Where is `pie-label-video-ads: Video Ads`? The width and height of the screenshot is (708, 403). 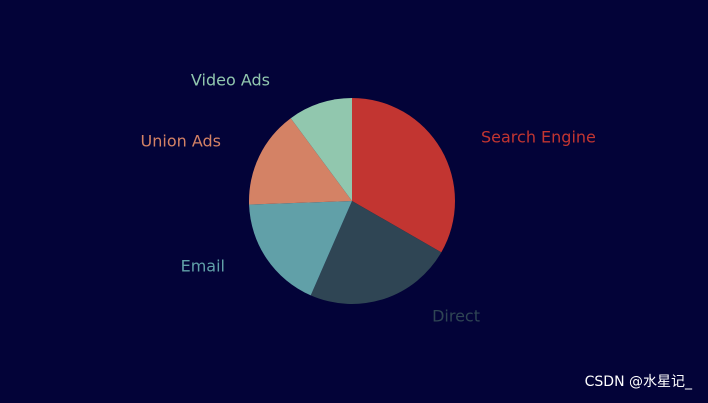 pie-label-video-ads: Video Ads is located at coordinates (230, 80).